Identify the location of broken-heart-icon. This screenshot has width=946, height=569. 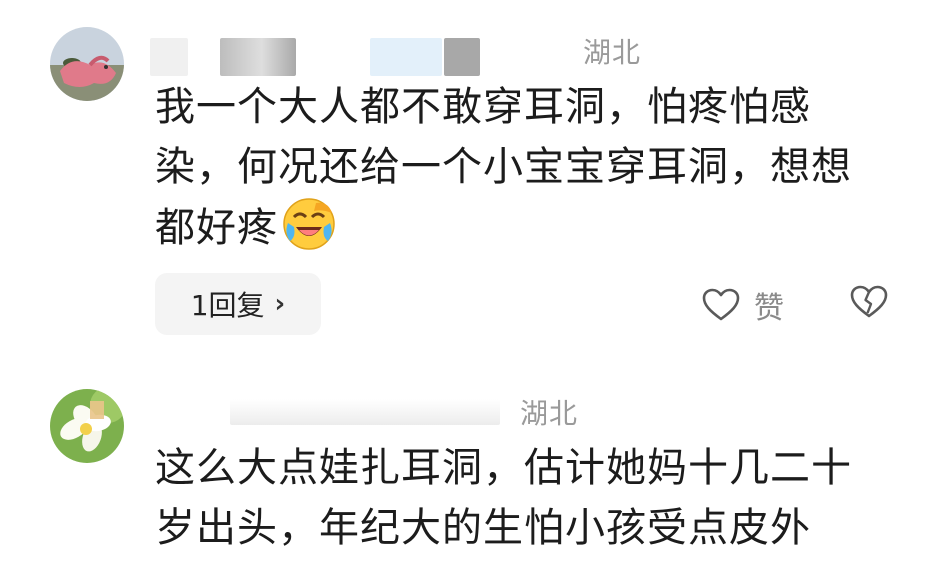
(869, 301).